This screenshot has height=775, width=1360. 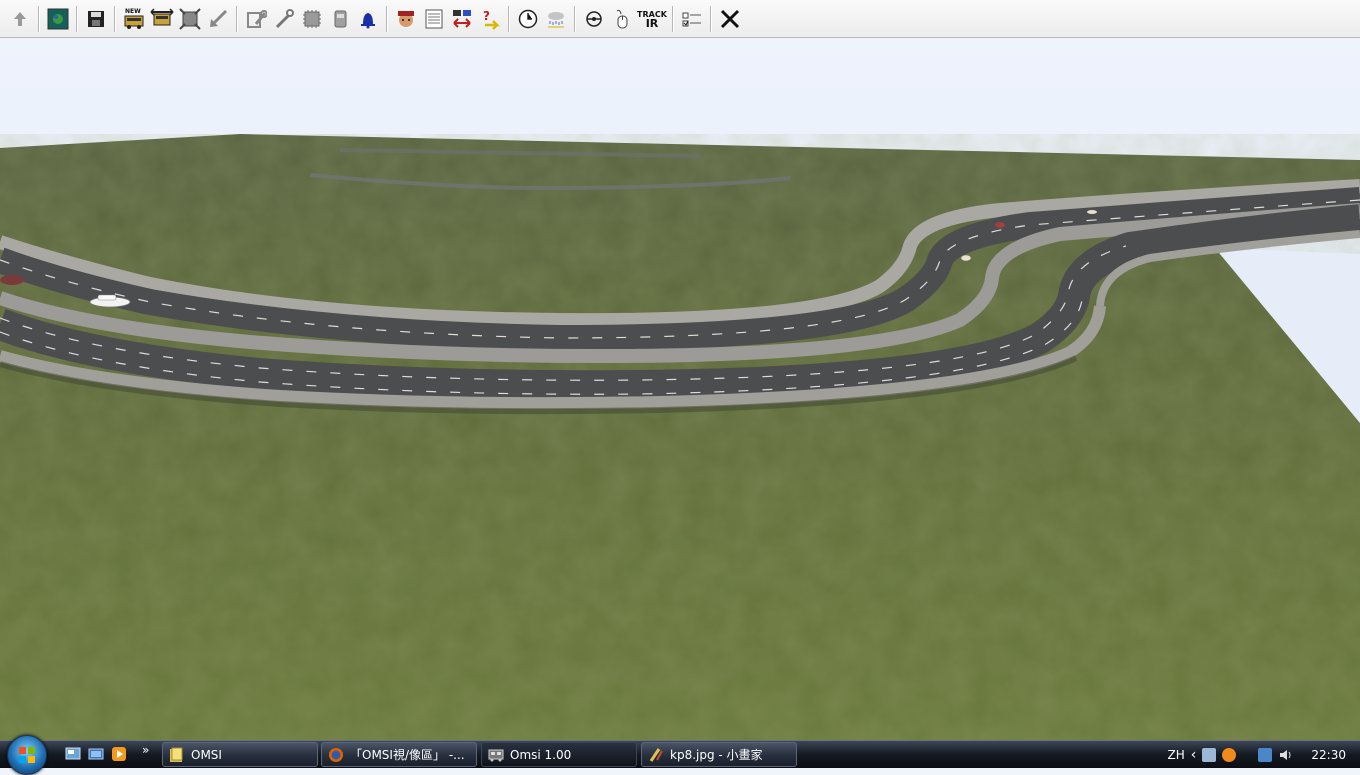 I want to click on clock-time: 22:30, so click(x=1328, y=755).